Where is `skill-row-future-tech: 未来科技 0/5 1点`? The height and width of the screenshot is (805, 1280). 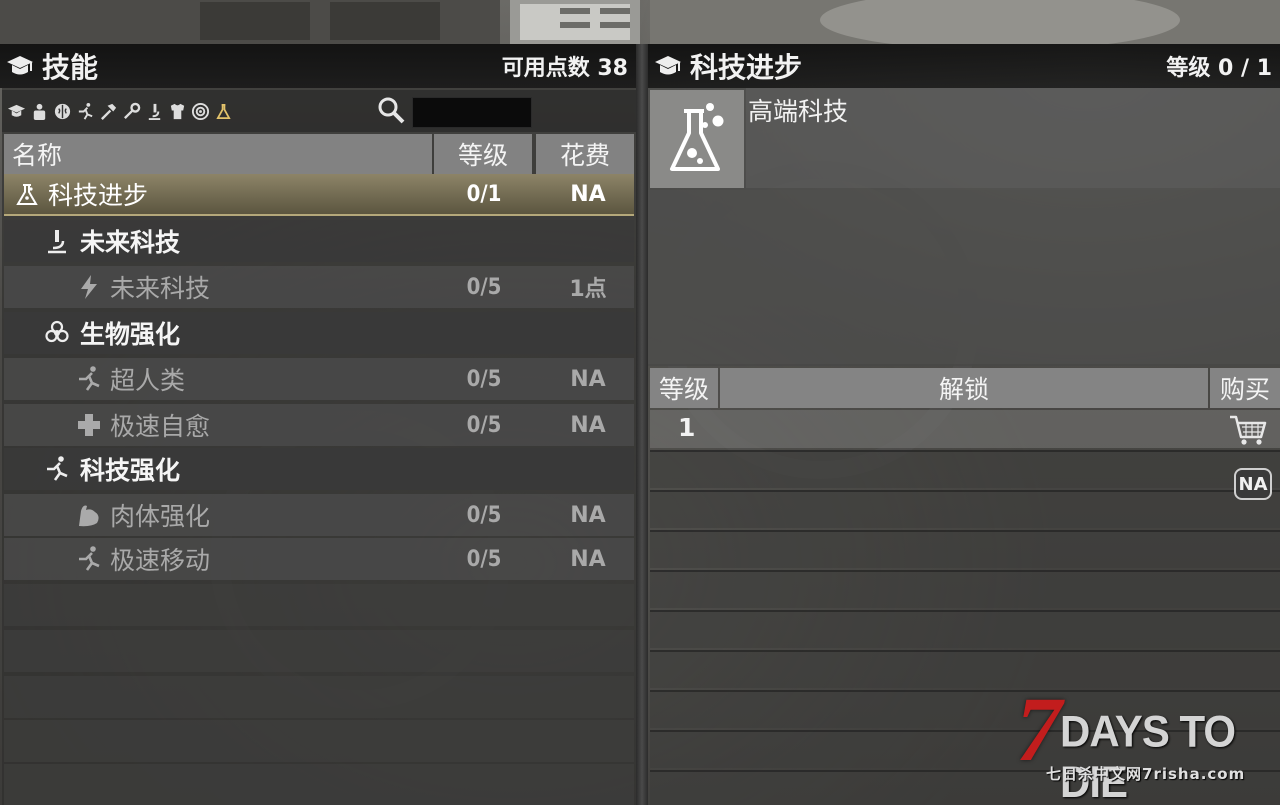
skill-row-future-tech: 未来科技 0/5 1点 is located at coordinates (319, 287).